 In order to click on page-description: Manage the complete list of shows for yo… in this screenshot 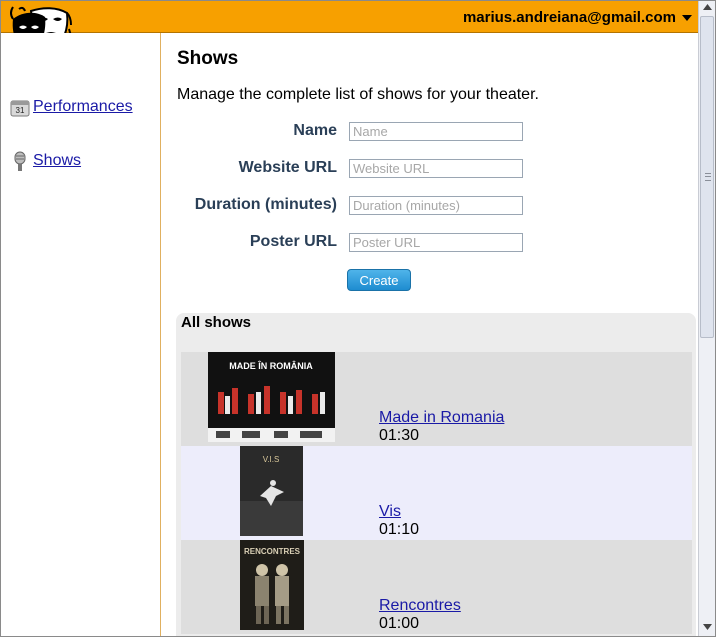, I will do `click(358, 94)`.